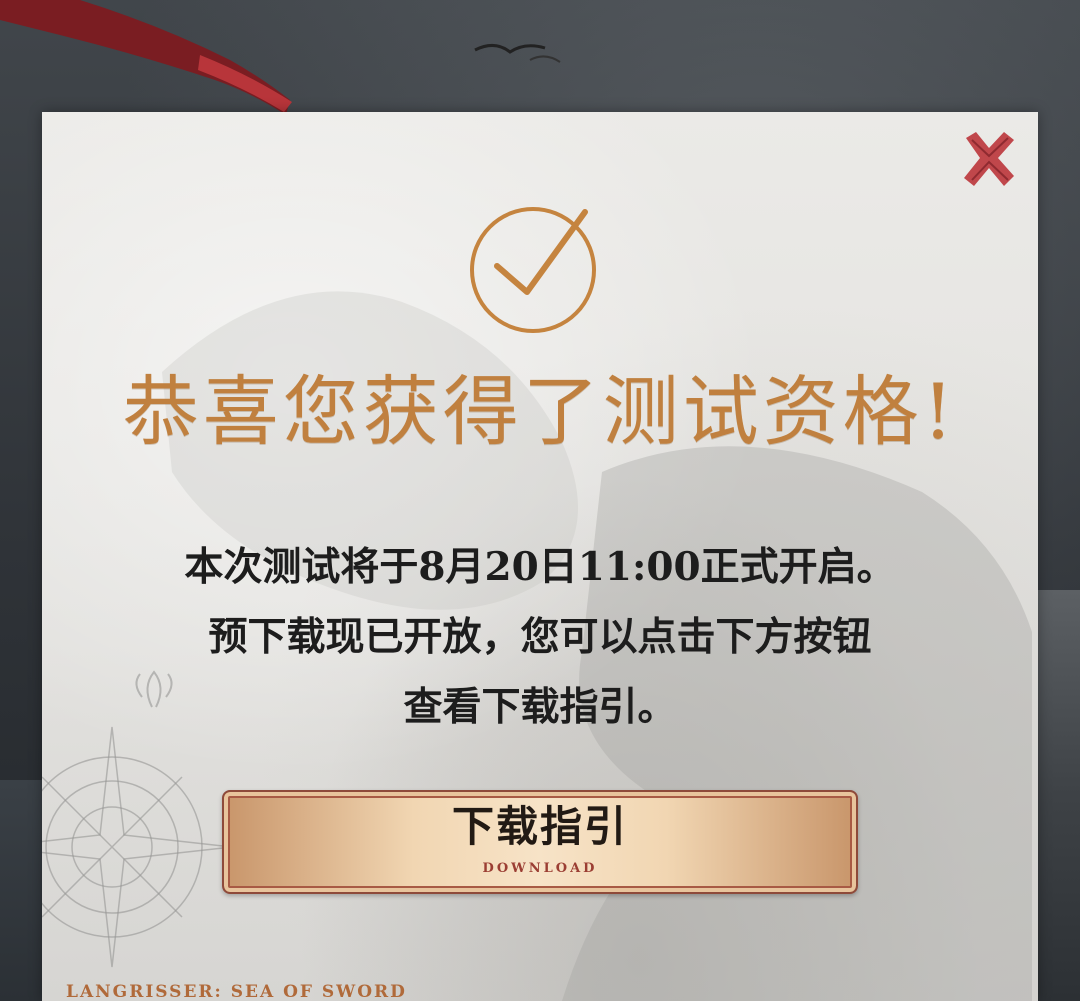 This screenshot has height=1001, width=1080. Describe the element at coordinates (150, 57) in the screenshot. I see `red-flag-decoration` at that location.